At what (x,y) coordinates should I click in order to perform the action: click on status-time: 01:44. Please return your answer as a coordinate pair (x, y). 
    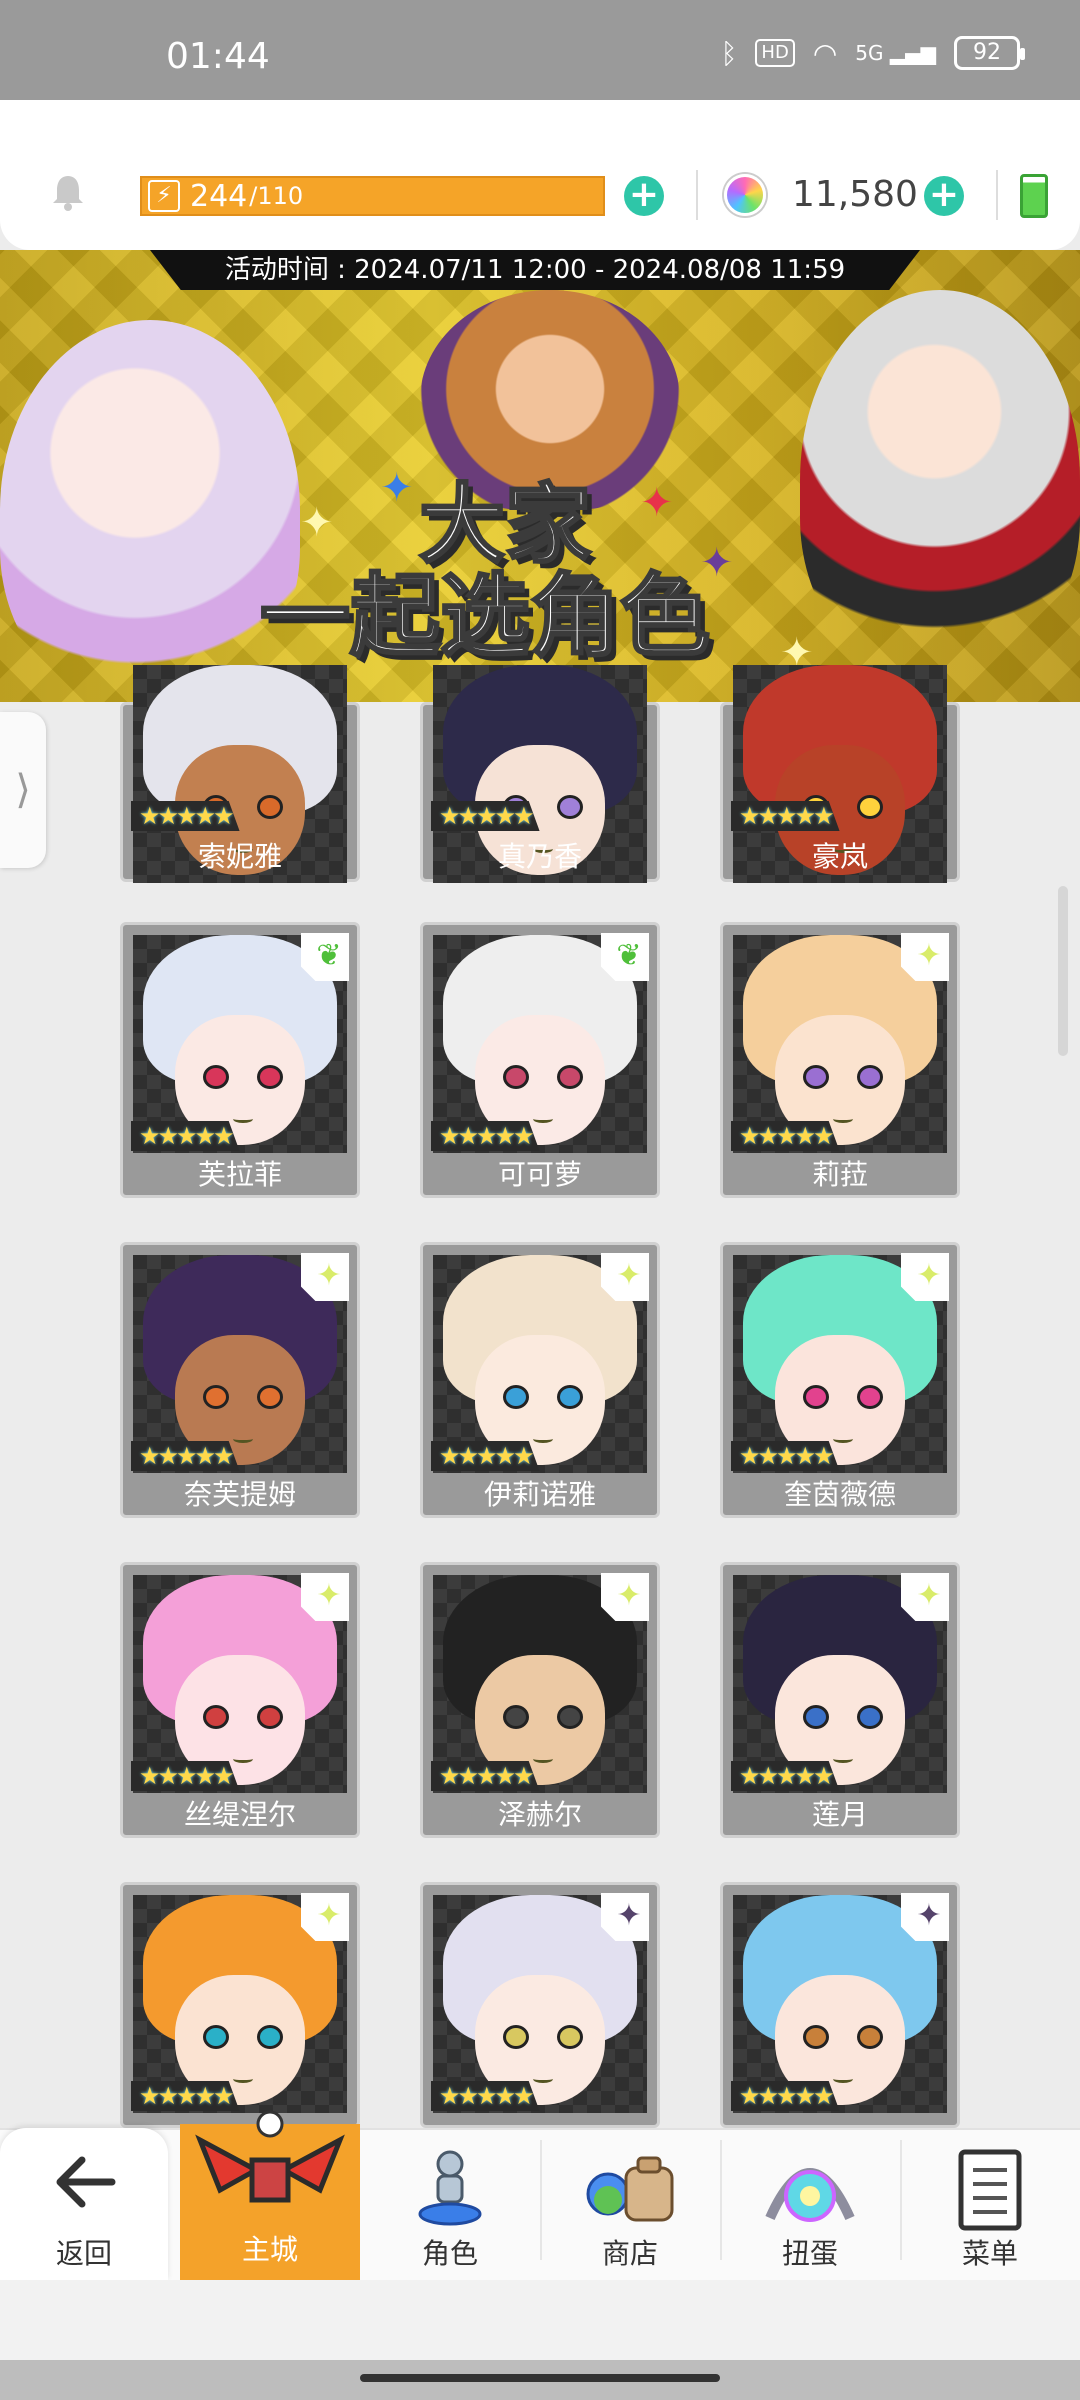
    Looking at the image, I should click on (218, 56).